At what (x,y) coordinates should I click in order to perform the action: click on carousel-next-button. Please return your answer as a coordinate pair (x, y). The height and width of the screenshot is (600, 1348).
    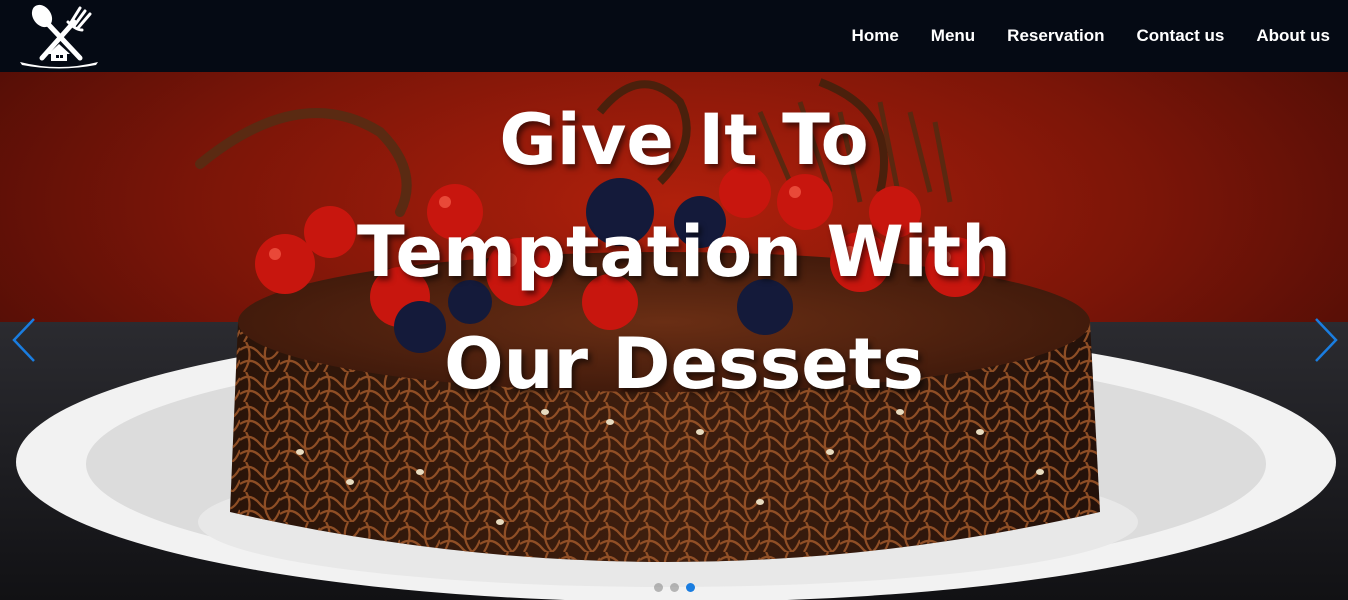
    Looking at the image, I should click on (1326, 340).